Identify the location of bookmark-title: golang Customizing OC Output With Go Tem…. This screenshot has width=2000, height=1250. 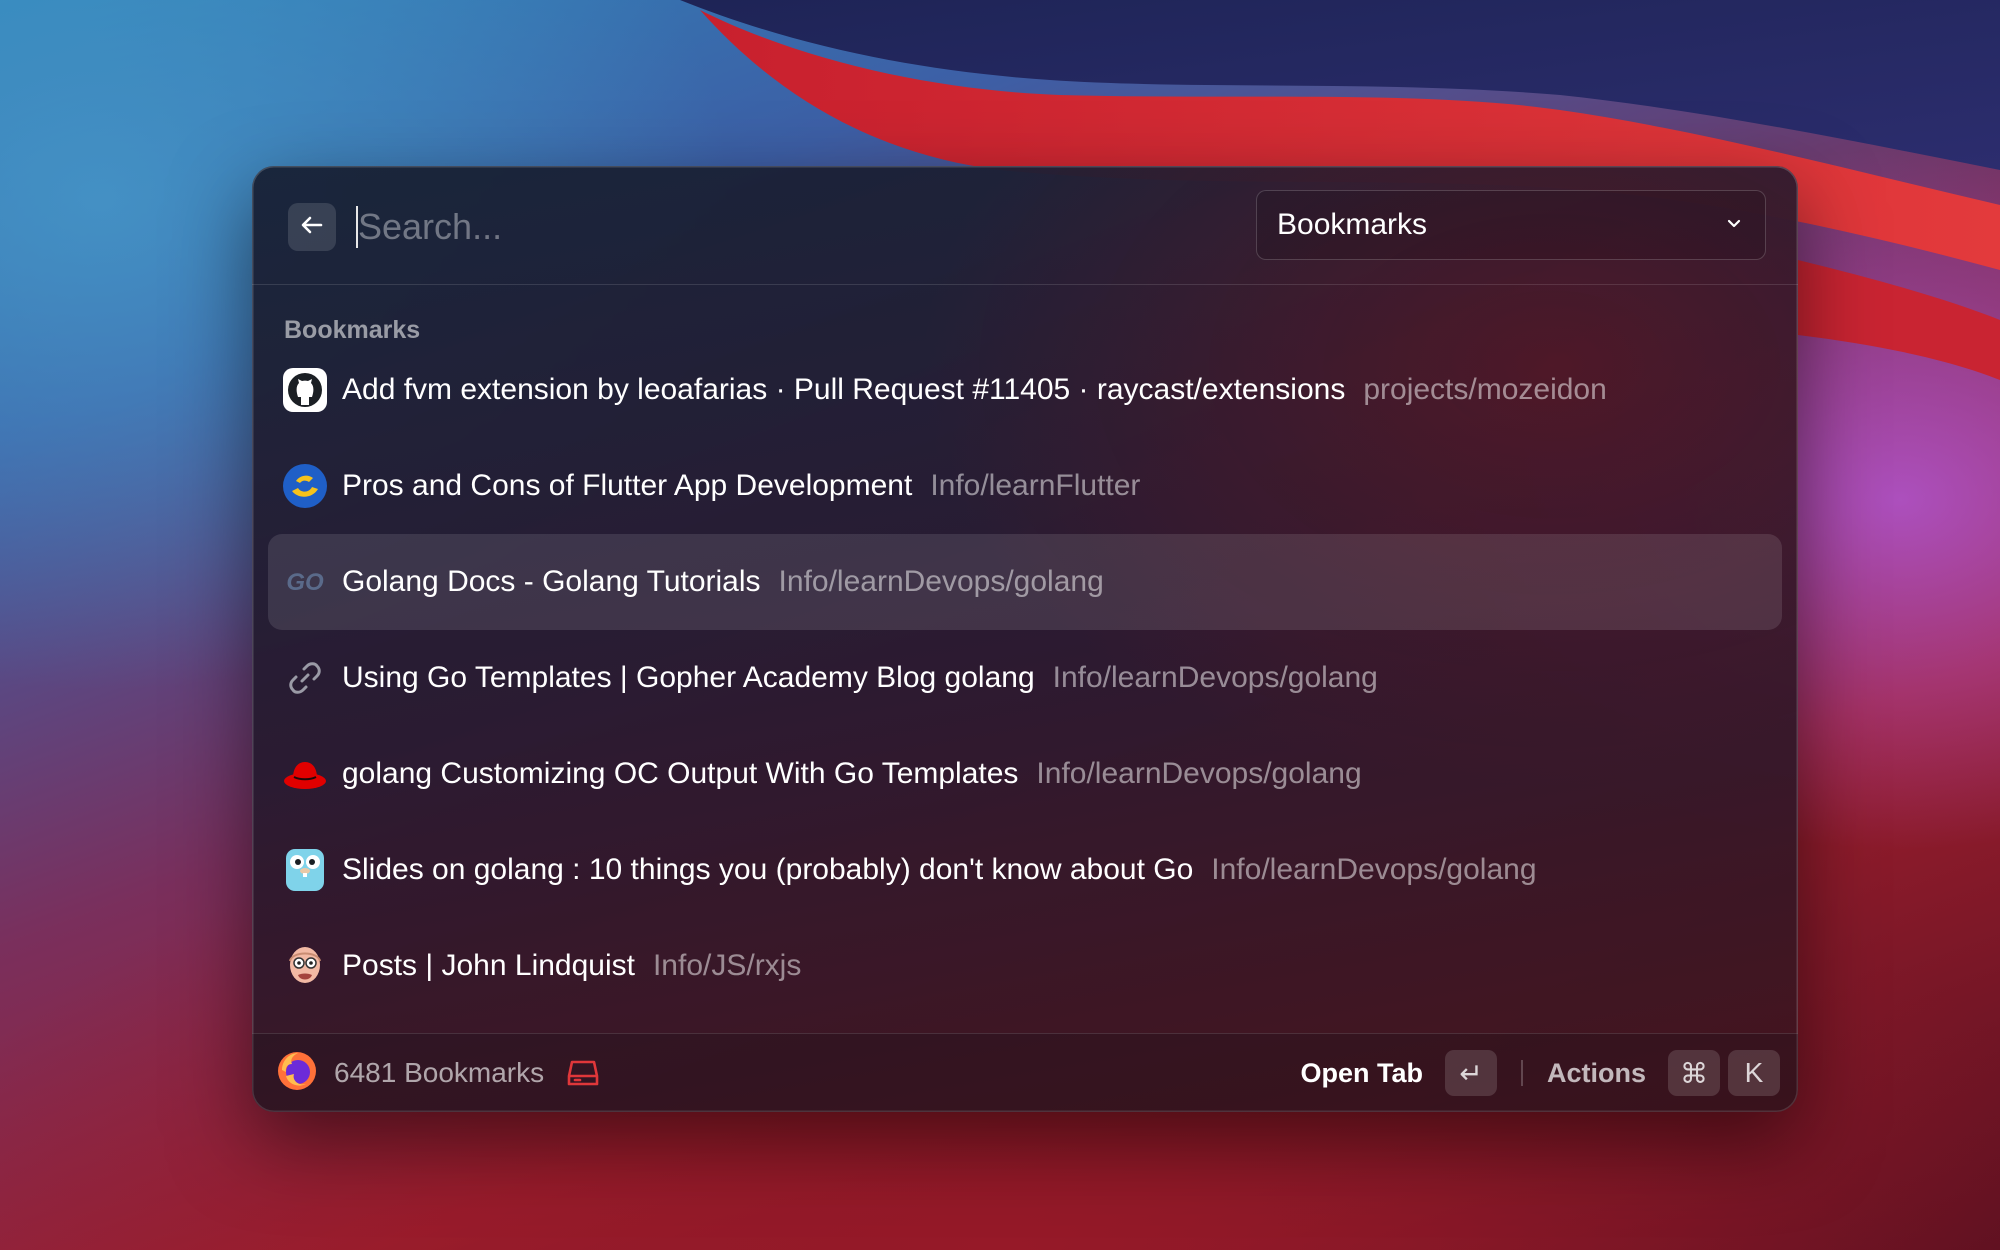
(680, 773).